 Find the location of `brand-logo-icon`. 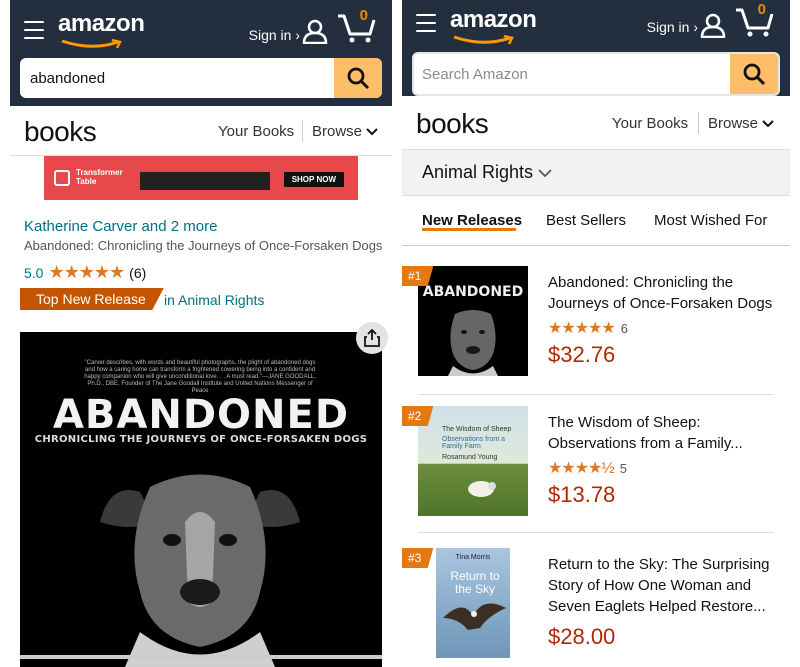

brand-logo-icon is located at coordinates (62, 178).